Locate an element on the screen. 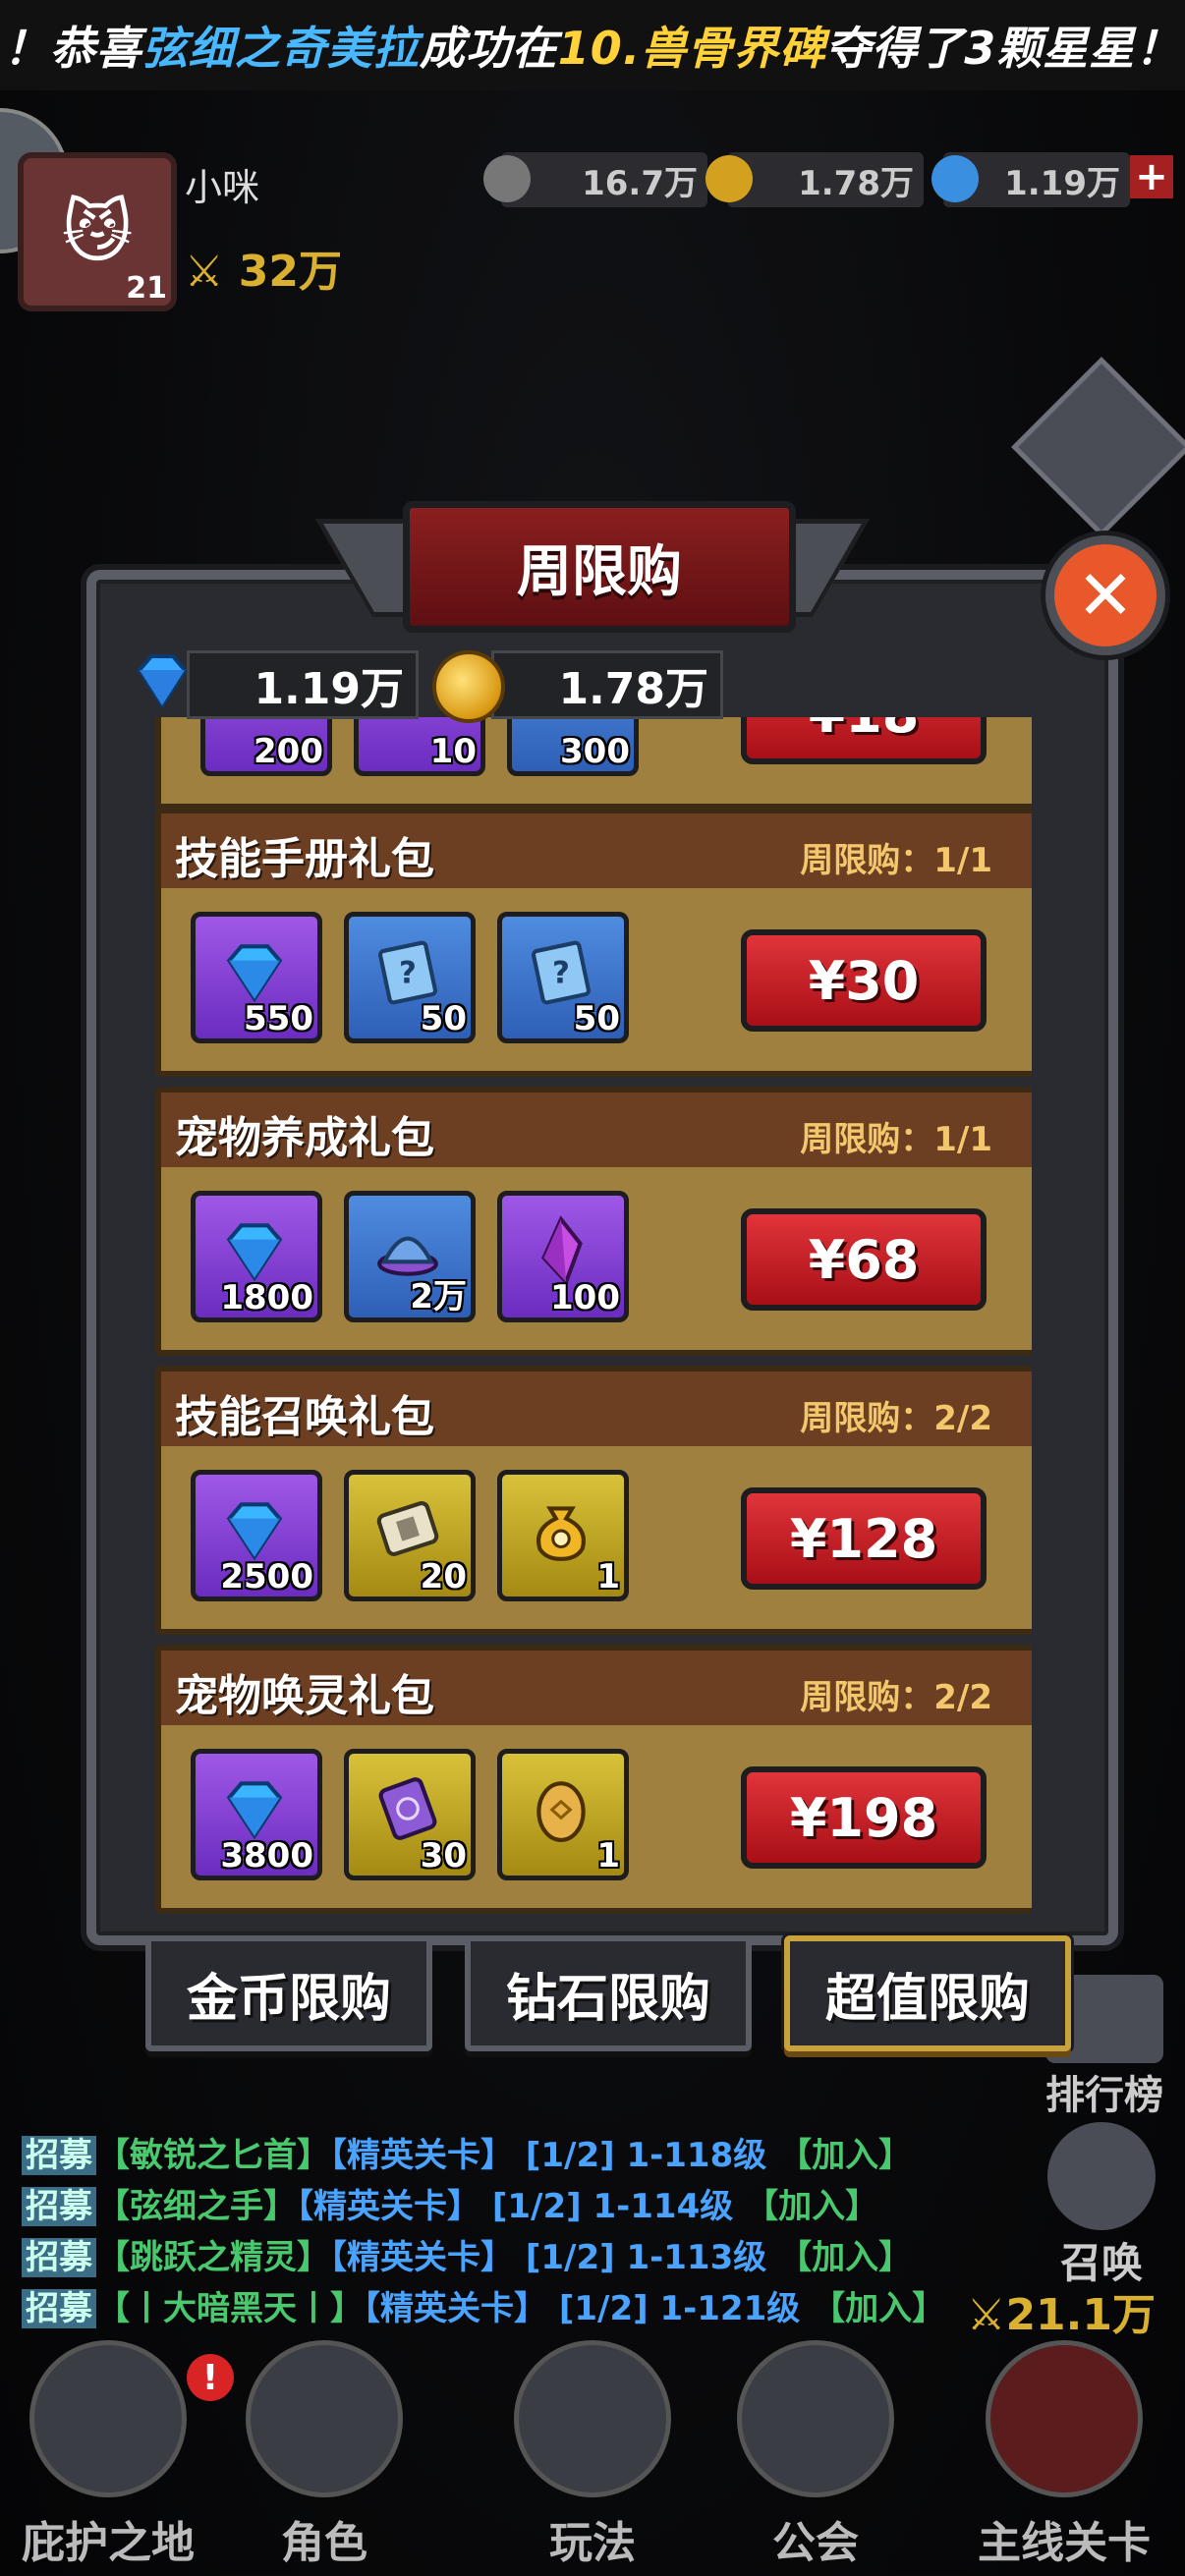  player-level: 21 is located at coordinates (147, 288).